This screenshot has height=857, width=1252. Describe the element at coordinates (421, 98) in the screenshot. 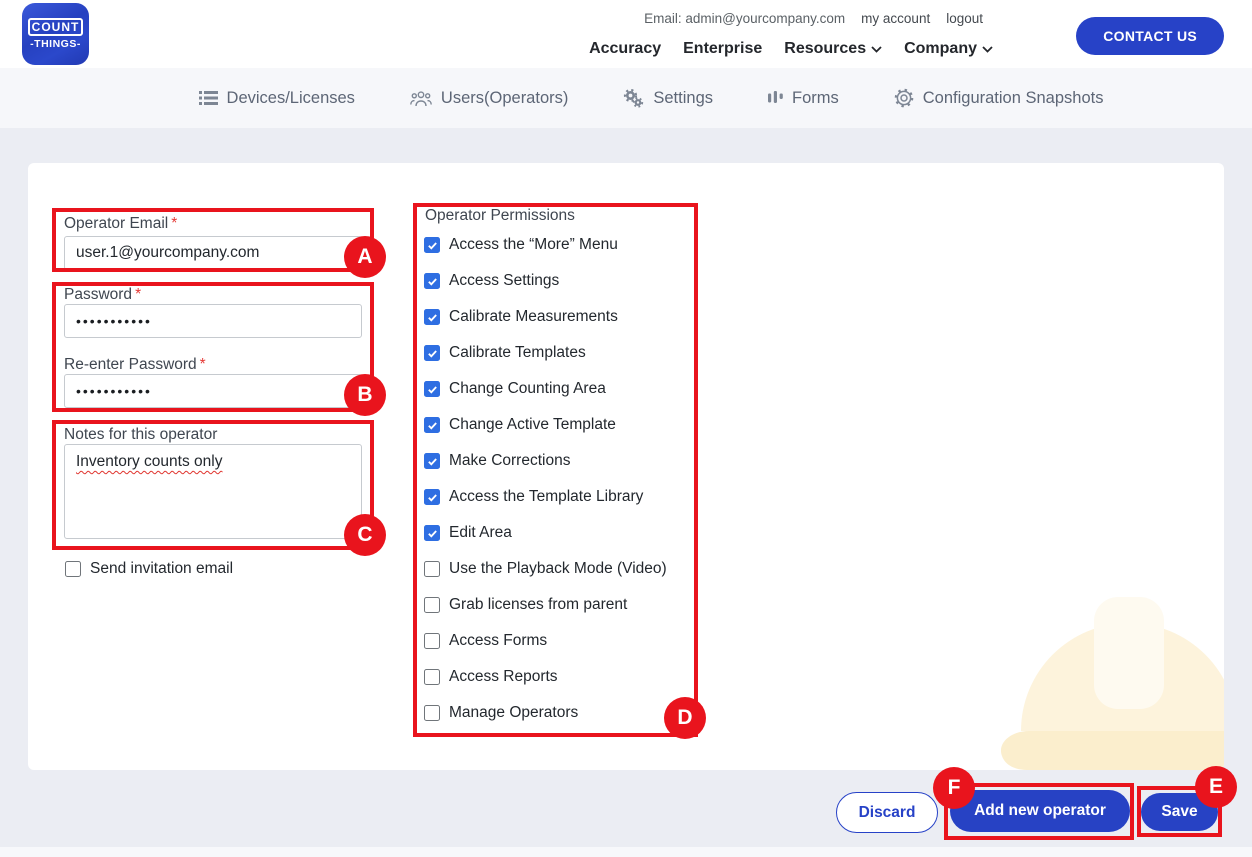

I see `users-icon` at that location.